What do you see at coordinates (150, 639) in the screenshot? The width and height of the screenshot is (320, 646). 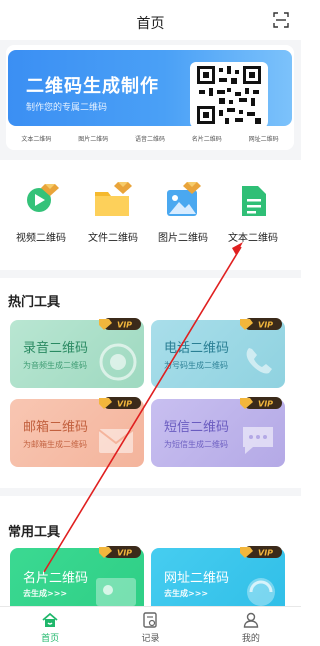 I see `tab-label: 记录` at bounding box center [150, 639].